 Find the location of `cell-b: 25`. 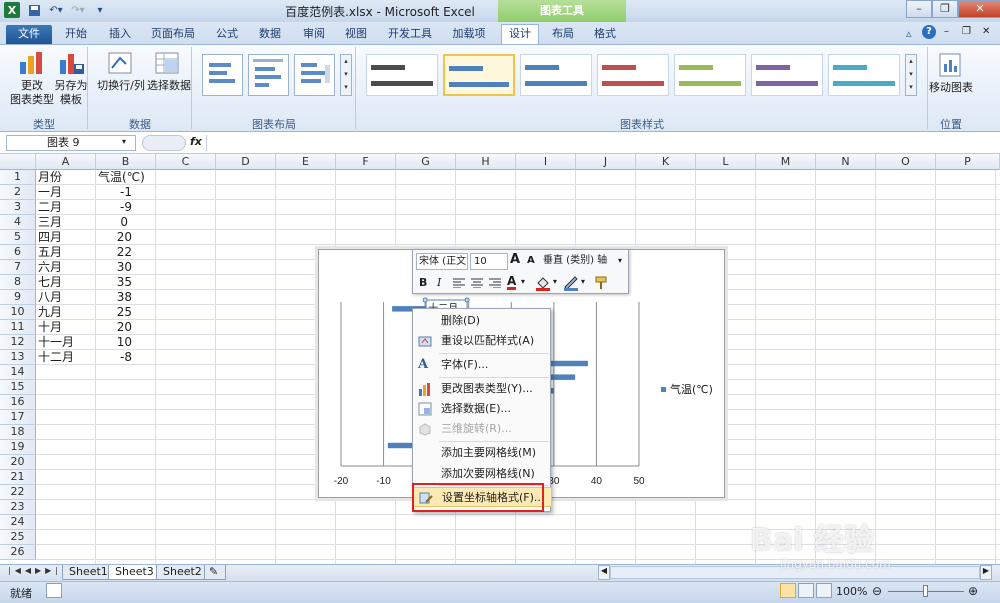

cell-b: 25 is located at coordinates (114, 312).